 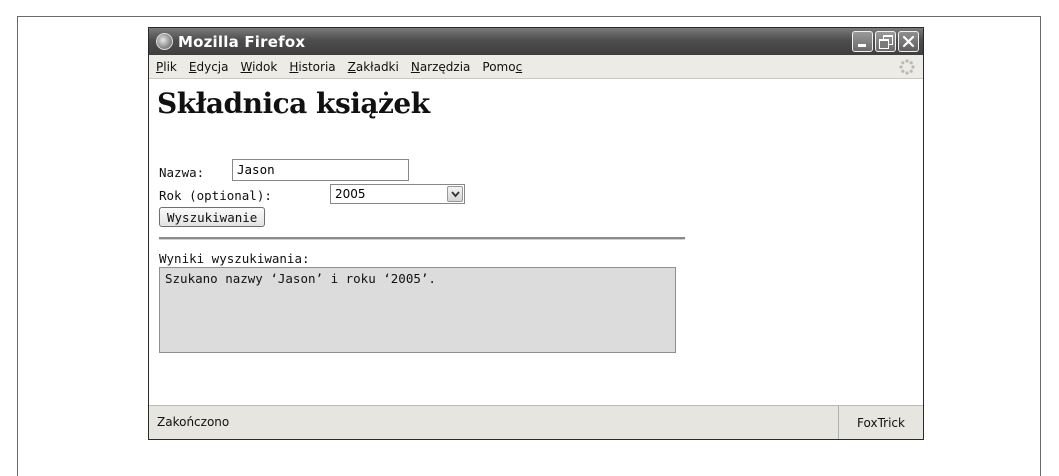 What do you see at coordinates (397, 194) in the screenshot?
I see `year-select: 2005` at bounding box center [397, 194].